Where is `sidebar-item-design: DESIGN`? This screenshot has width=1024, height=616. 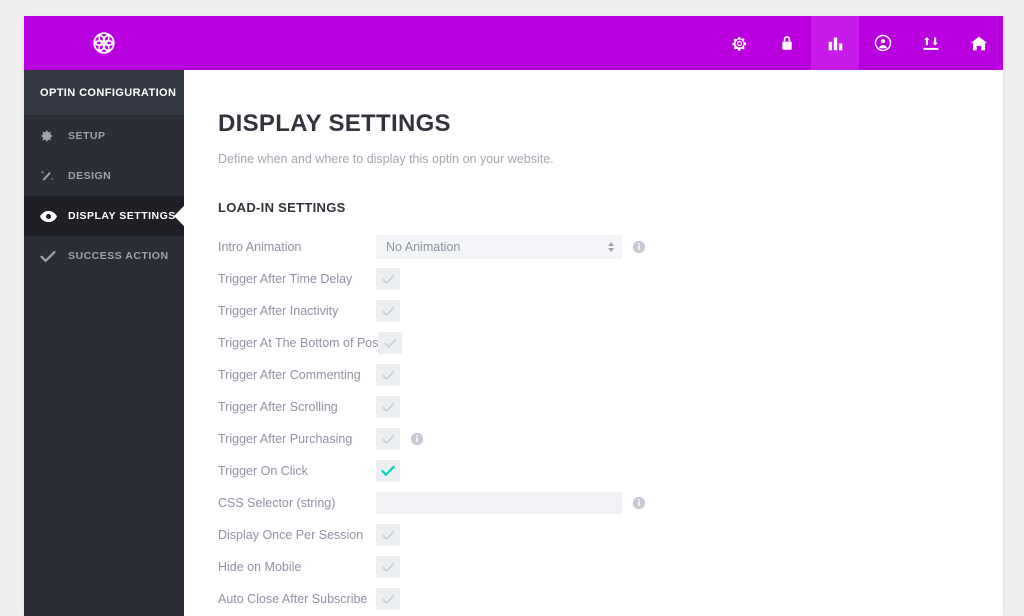
sidebar-item-design: DESIGN is located at coordinates (104, 176).